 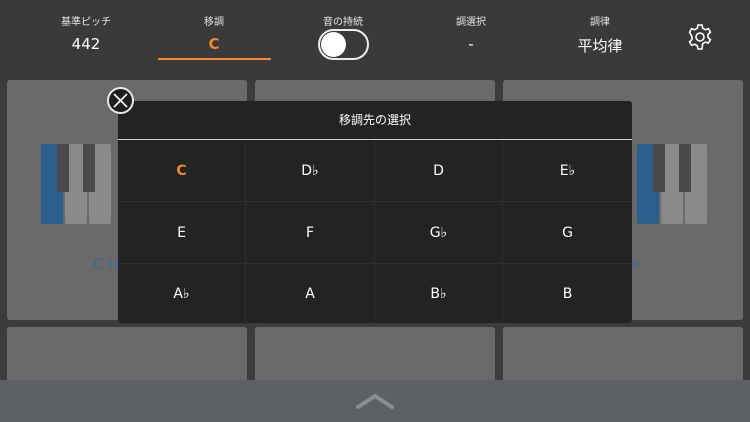 I want to click on key-option-e: E, so click(x=182, y=233).